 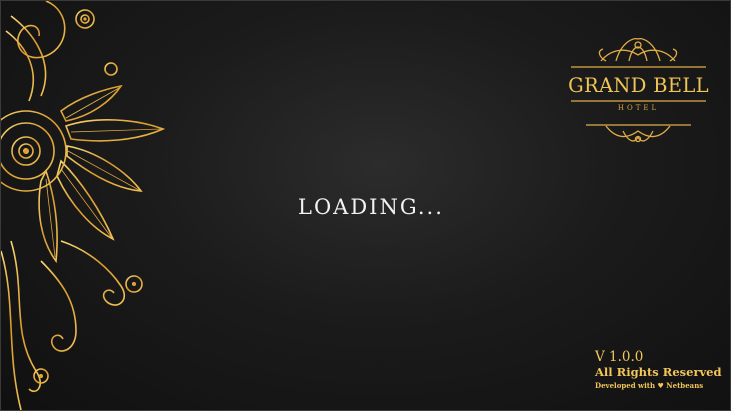 I want to click on heart-icon: ♥, so click(x=660, y=385).